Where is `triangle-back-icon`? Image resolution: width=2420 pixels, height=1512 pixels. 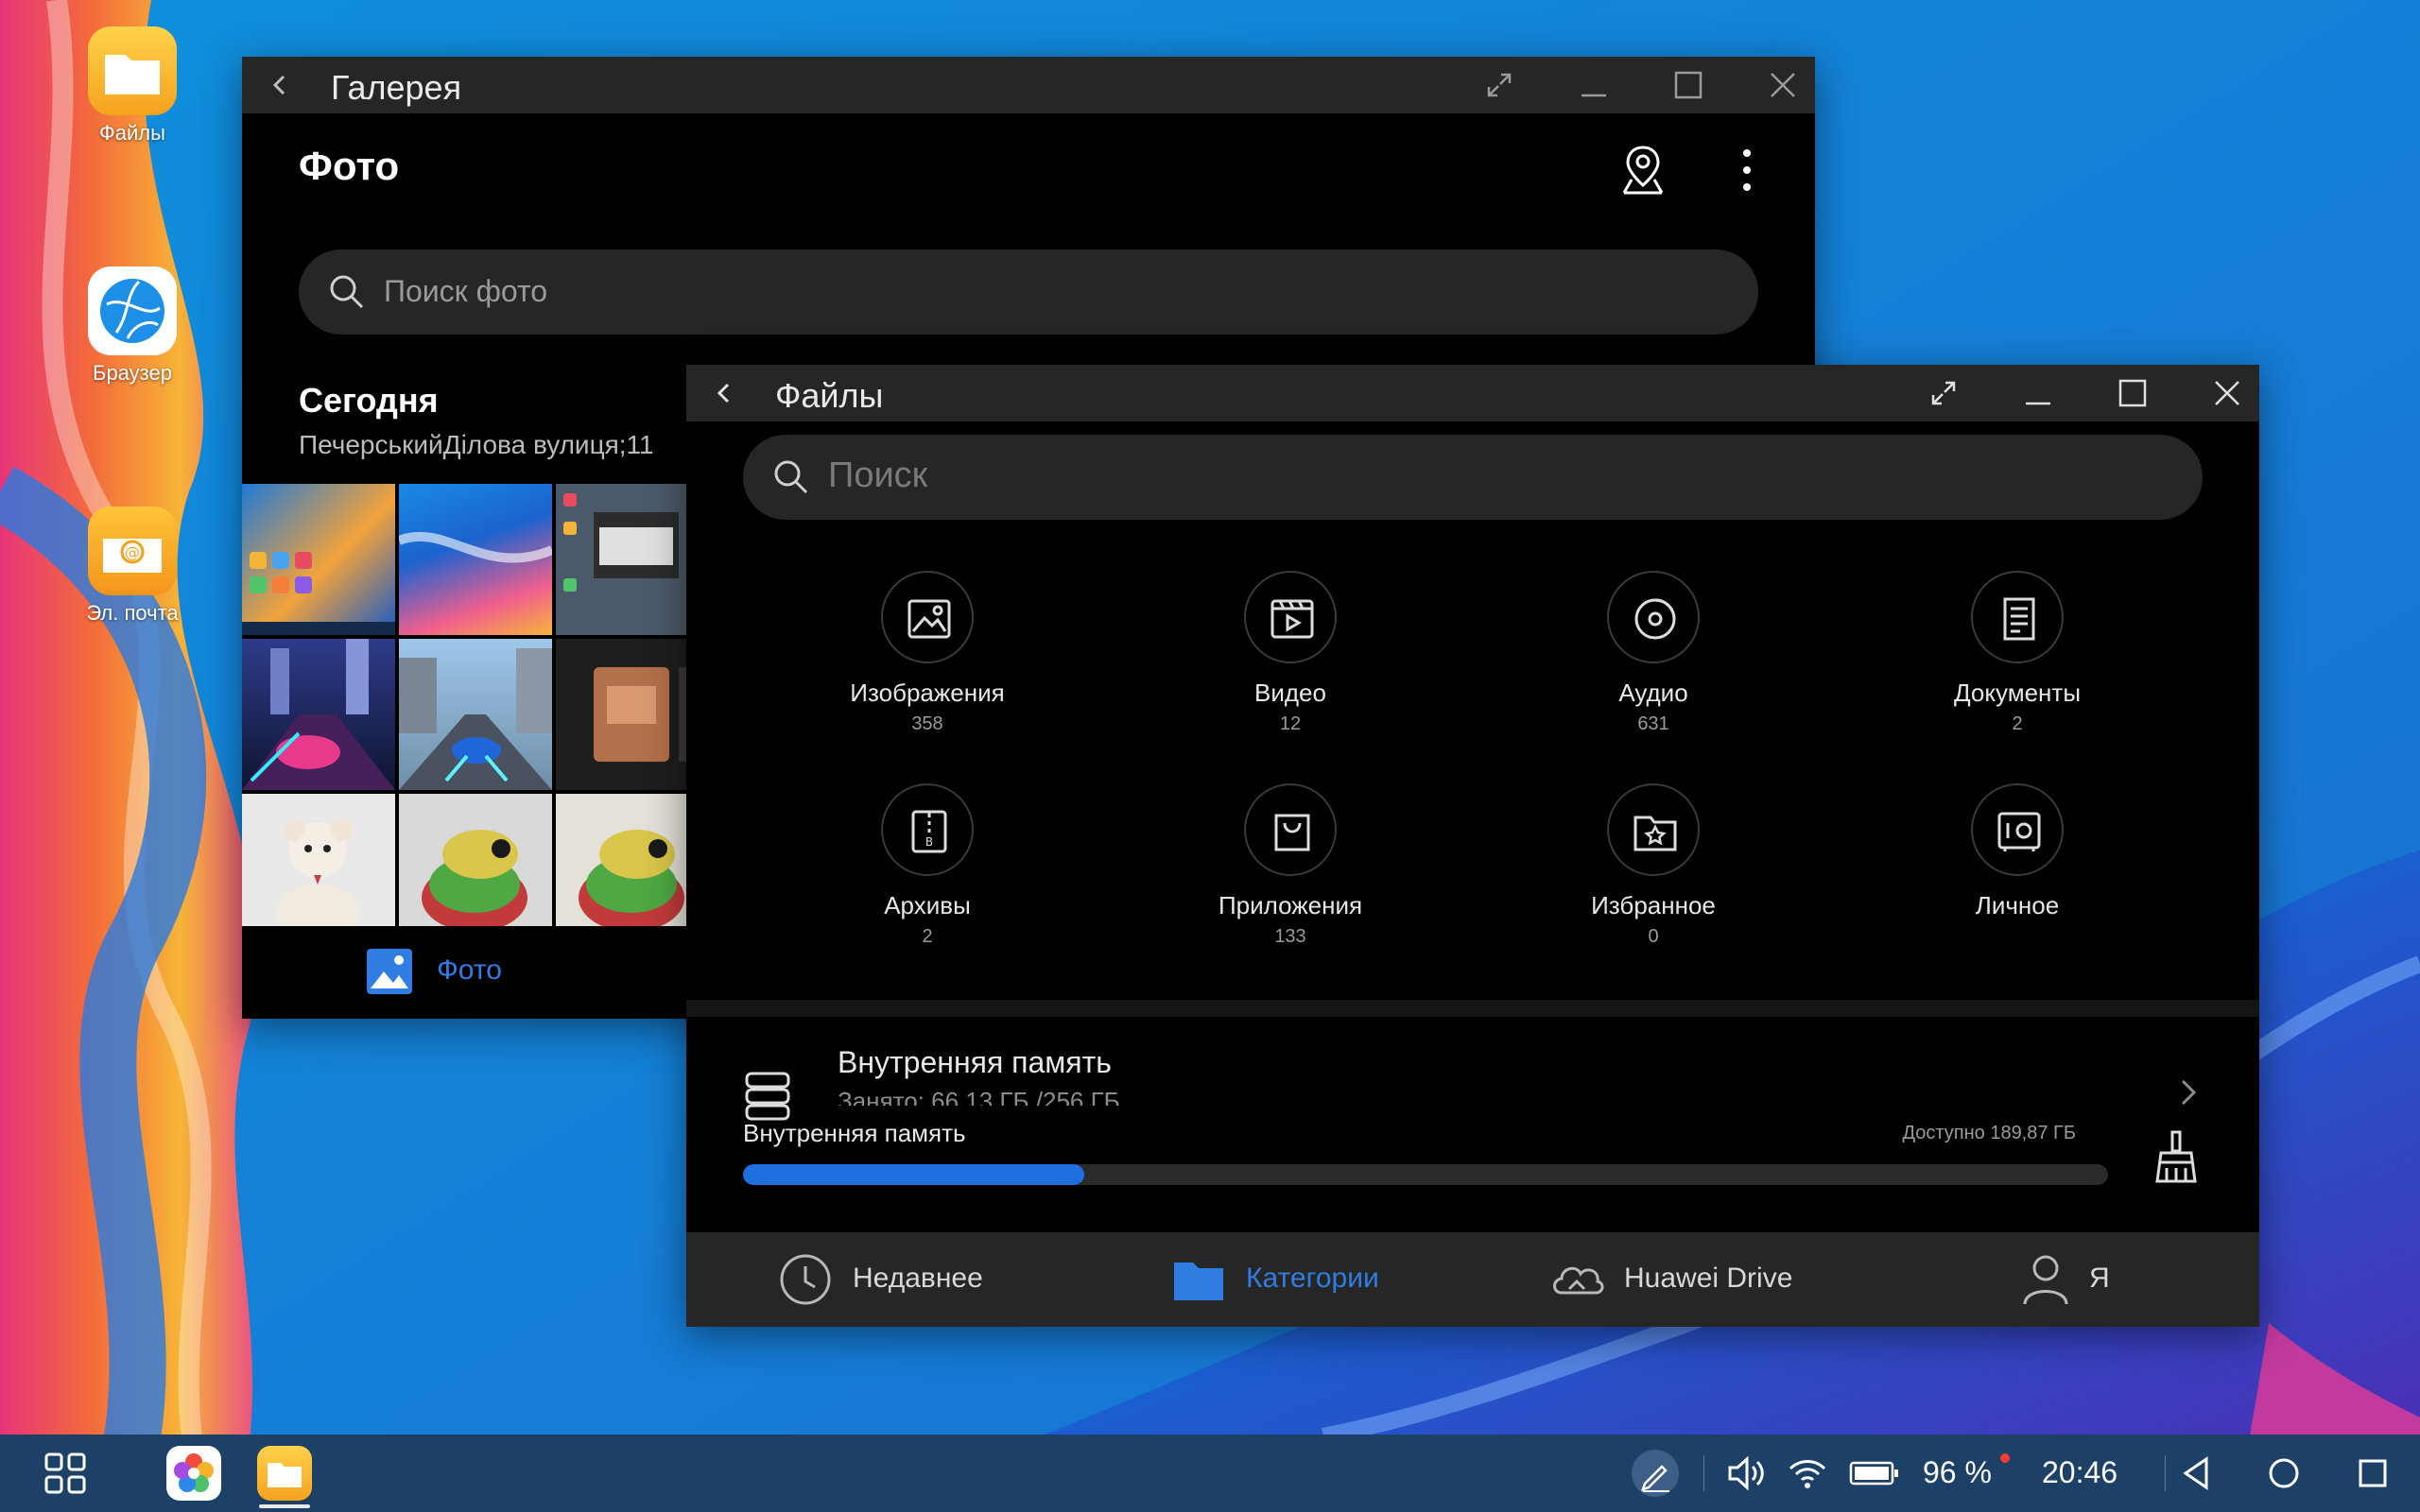 triangle-back-icon is located at coordinates (2195, 1473).